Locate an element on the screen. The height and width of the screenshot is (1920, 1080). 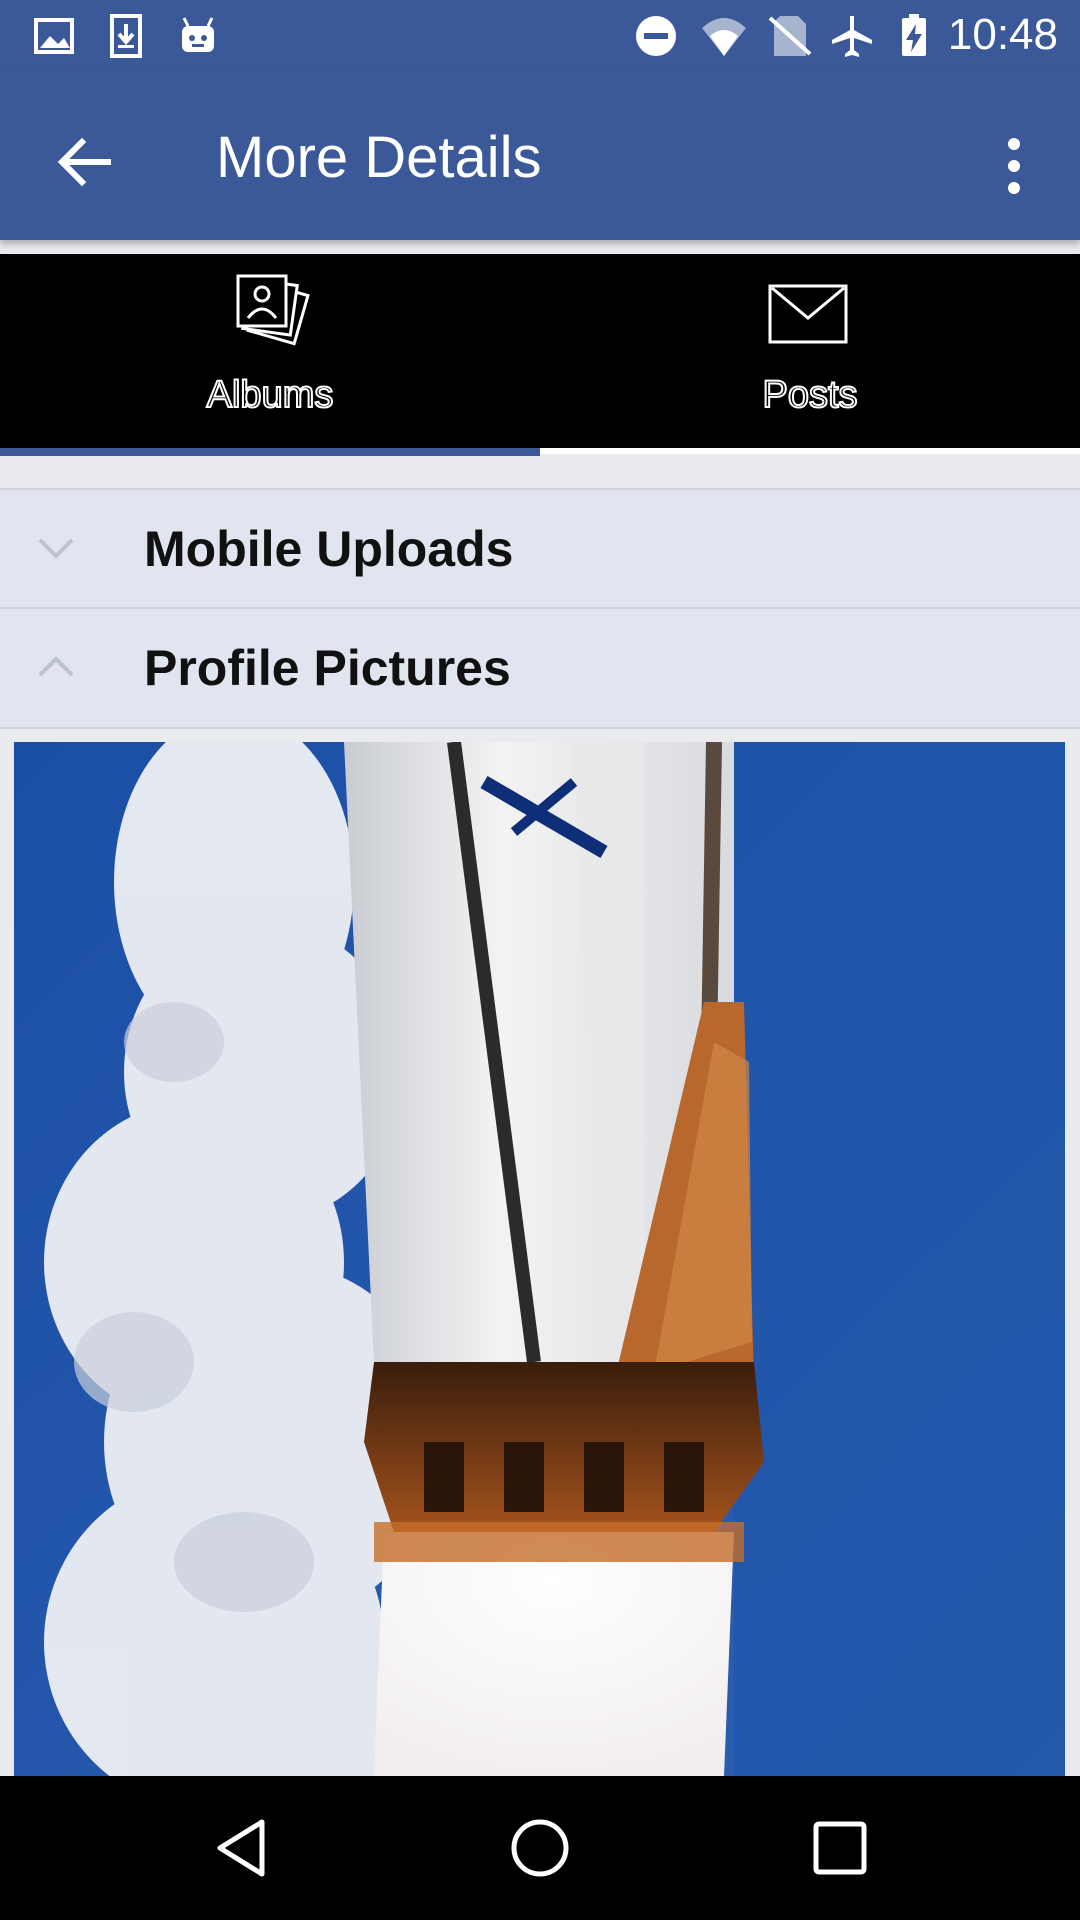
tab-albums: Albums is located at coordinates (270, 354).